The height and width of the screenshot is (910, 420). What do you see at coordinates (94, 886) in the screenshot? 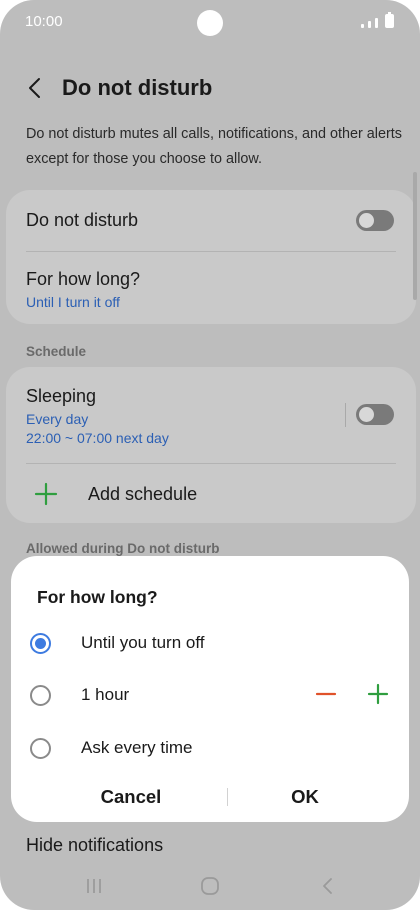
I see `recent-apps-icon` at bounding box center [94, 886].